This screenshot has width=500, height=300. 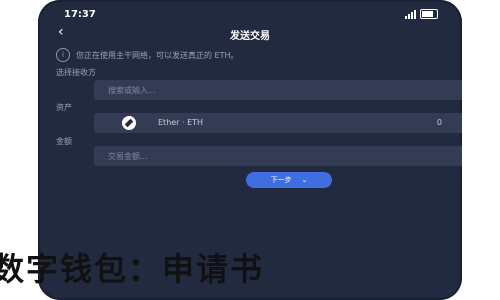 What do you see at coordinates (64, 141) in the screenshot?
I see `amount-label: 金额` at bounding box center [64, 141].